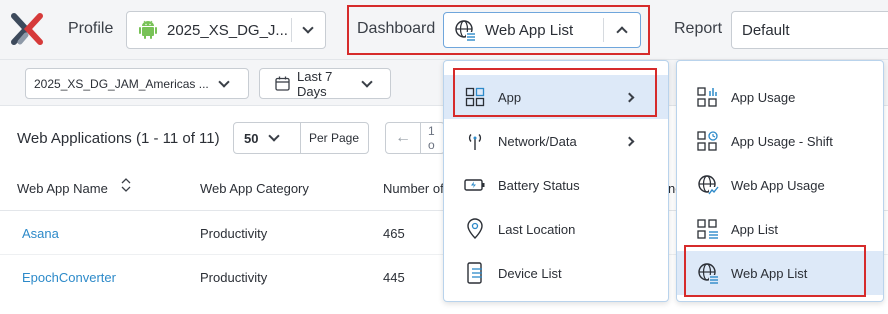 This screenshot has width=888, height=314. I want to click on column-header-partial: ne, so click(672, 188).